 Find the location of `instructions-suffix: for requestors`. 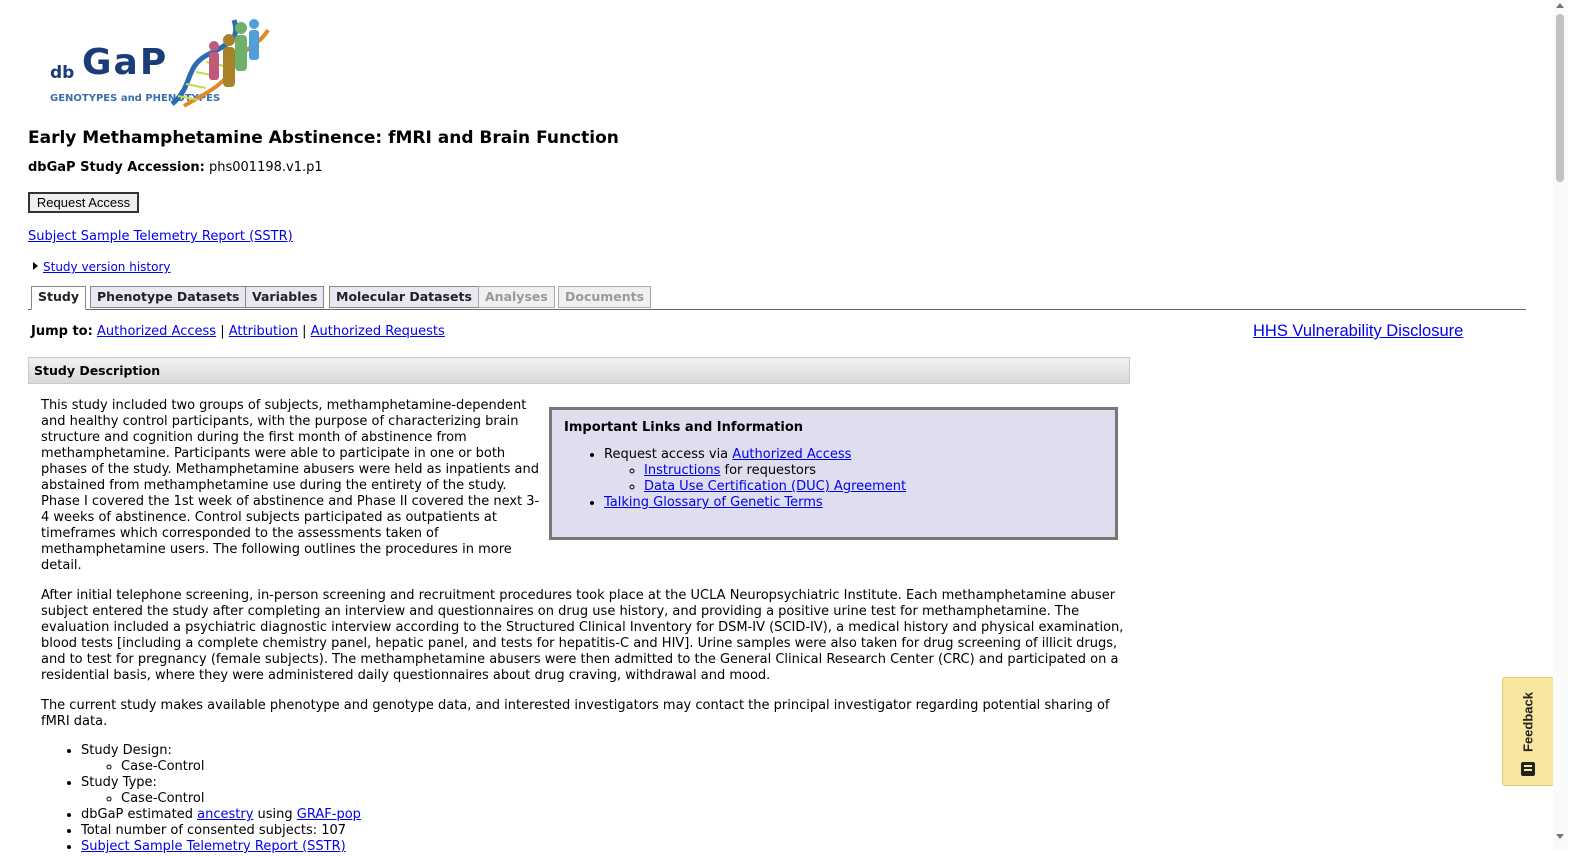

instructions-suffix: for requestors is located at coordinates (770, 470).